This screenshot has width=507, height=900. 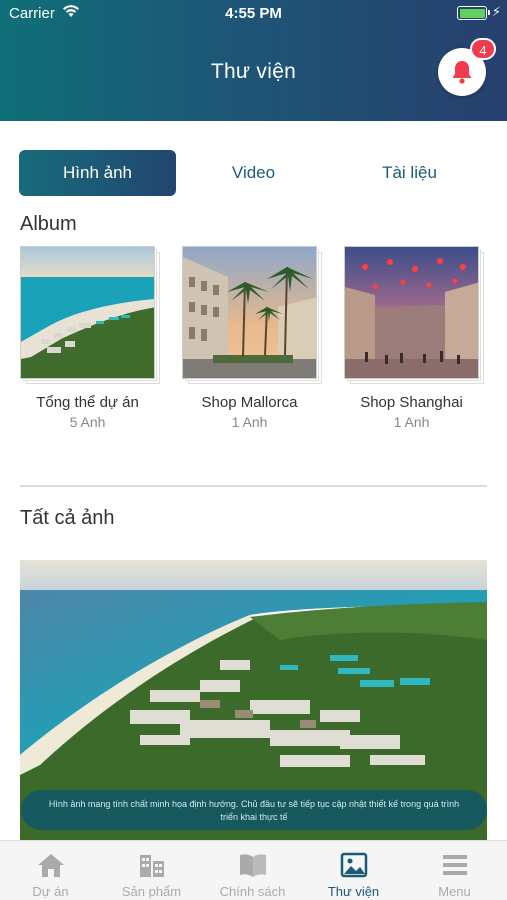 I want to click on status-bar: Carrier 4:55 PM ⚡, so click(x=253, y=14).